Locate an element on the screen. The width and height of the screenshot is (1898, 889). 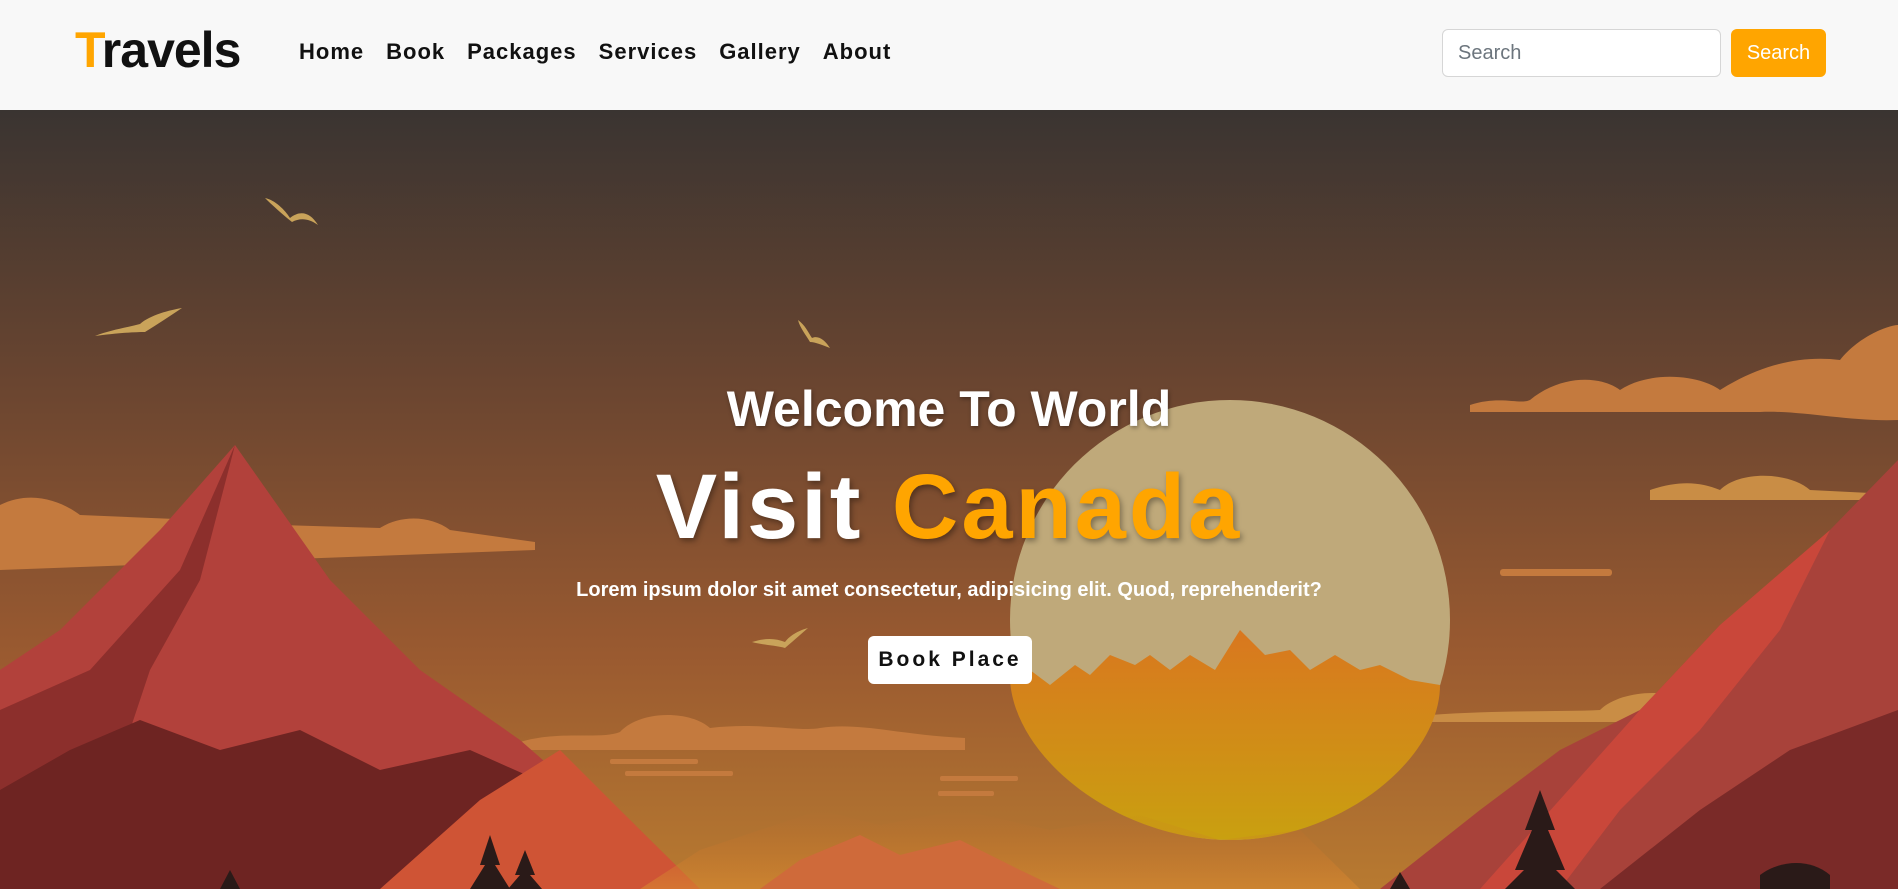
hero-headline-accent: Canada is located at coordinates (1067, 507).